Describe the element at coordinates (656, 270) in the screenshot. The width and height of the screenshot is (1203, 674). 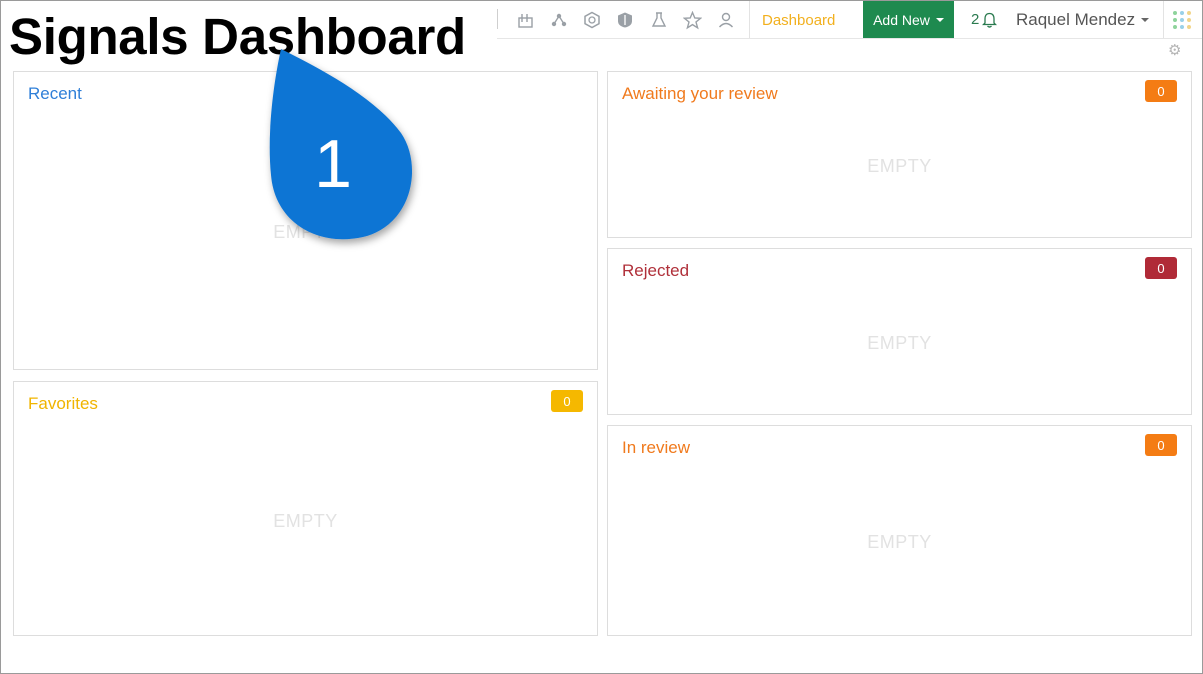
I see `rejected-title: Rejected` at that location.